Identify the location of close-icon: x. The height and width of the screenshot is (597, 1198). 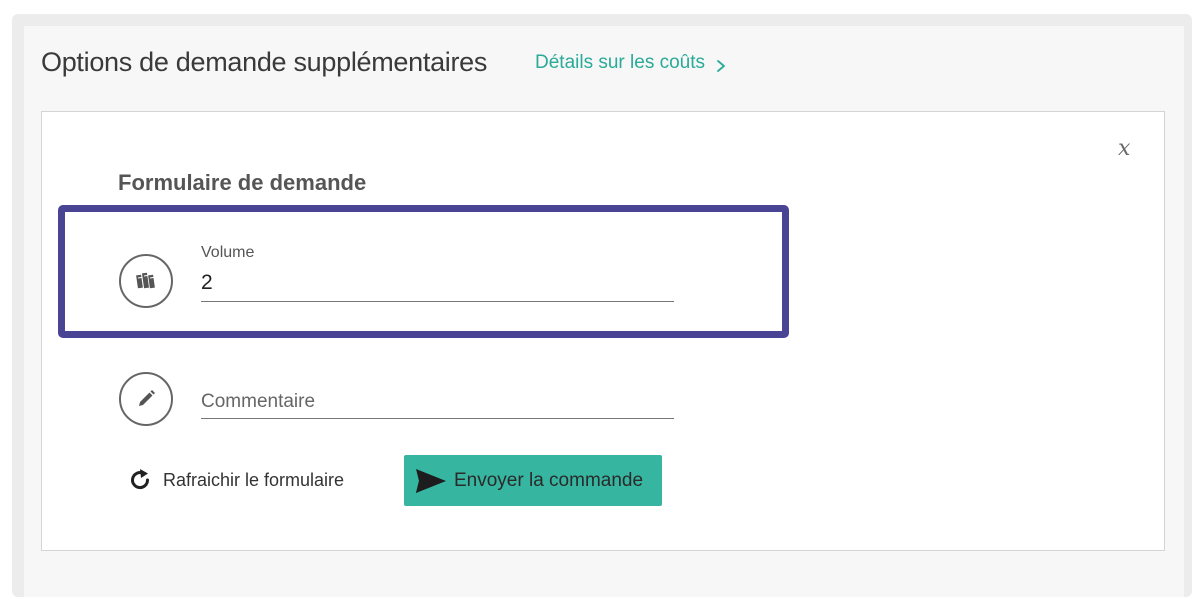
(1124, 149).